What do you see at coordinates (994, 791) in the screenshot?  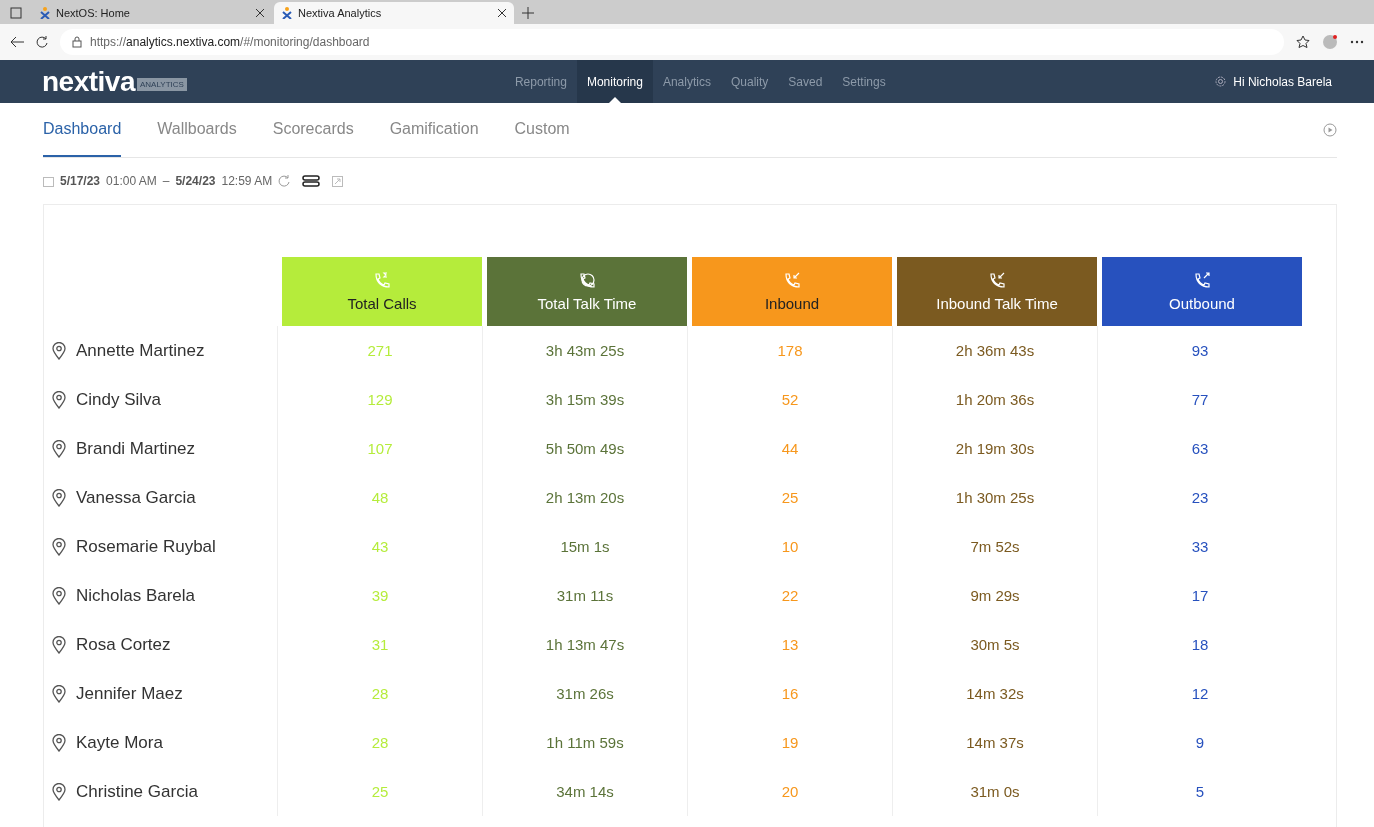 I see `table-cell: 31m 0s` at bounding box center [994, 791].